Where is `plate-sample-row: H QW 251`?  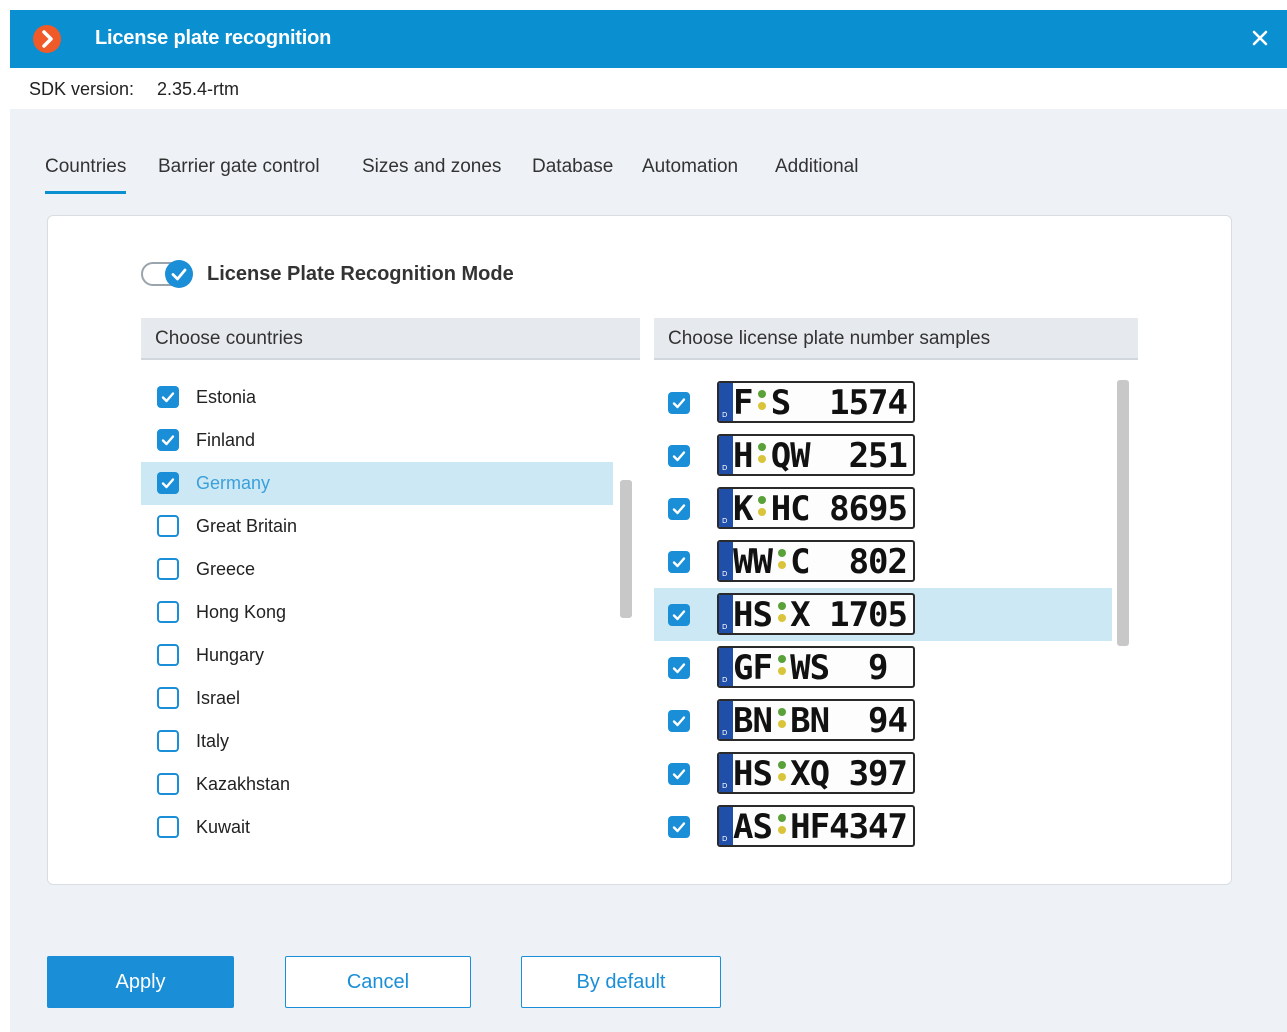
plate-sample-row: H QW 251 is located at coordinates (883, 455).